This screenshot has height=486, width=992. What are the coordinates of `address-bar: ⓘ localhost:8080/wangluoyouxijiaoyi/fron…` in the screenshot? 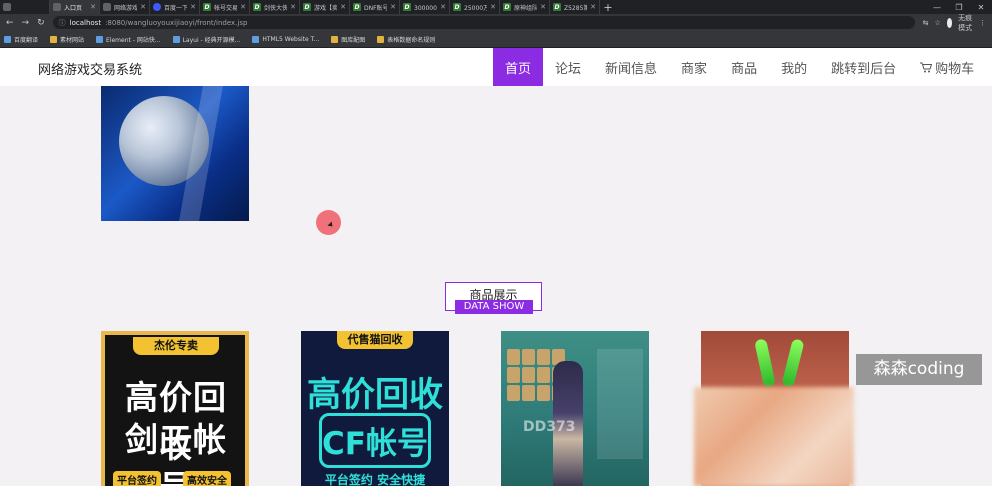 It's located at (483, 22).